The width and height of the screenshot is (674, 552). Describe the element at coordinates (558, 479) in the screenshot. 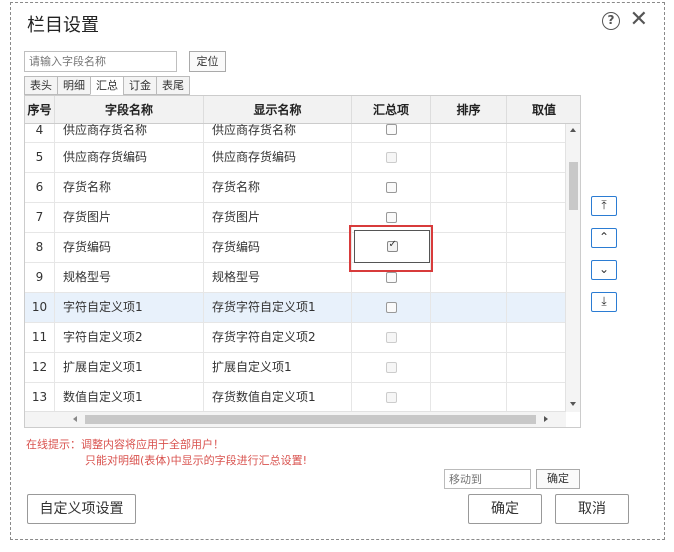

I see `move-confirm-button: 确定` at that location.